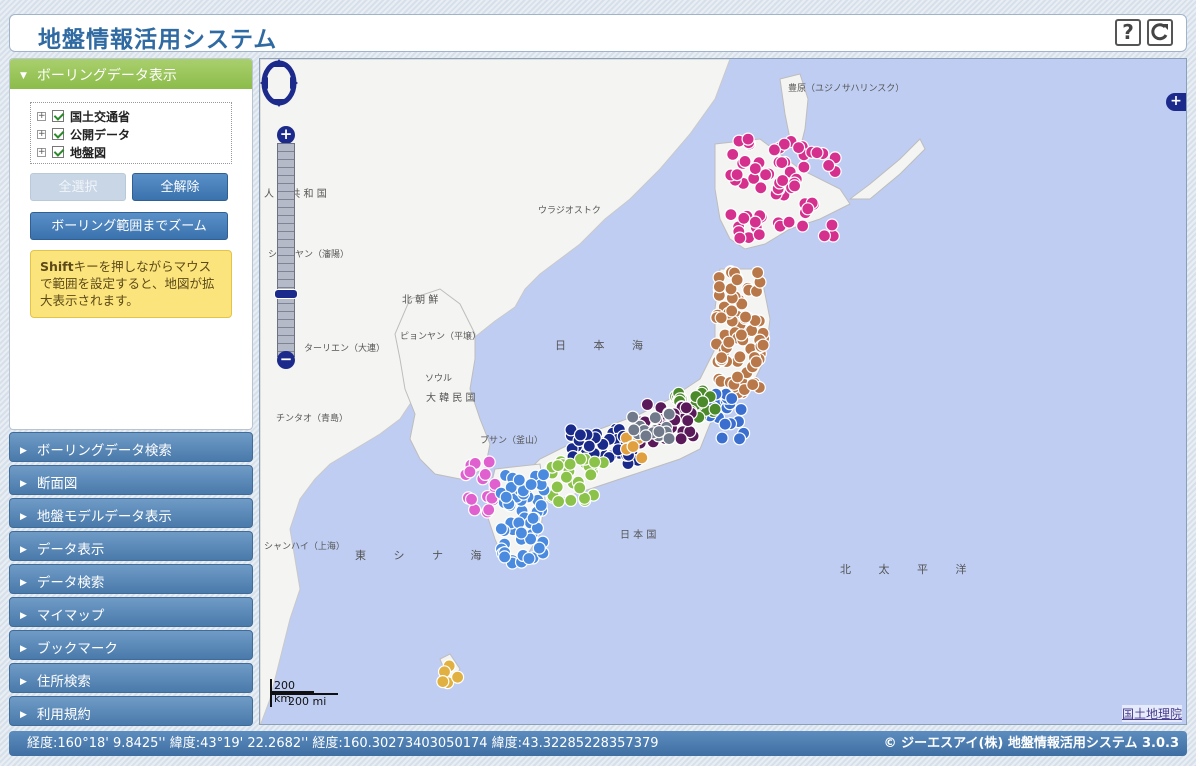 The width and height of the screenshot is (1196, 766). I want to click on panel-bookmark: ▶ ブックマーク, so click(131, 645).